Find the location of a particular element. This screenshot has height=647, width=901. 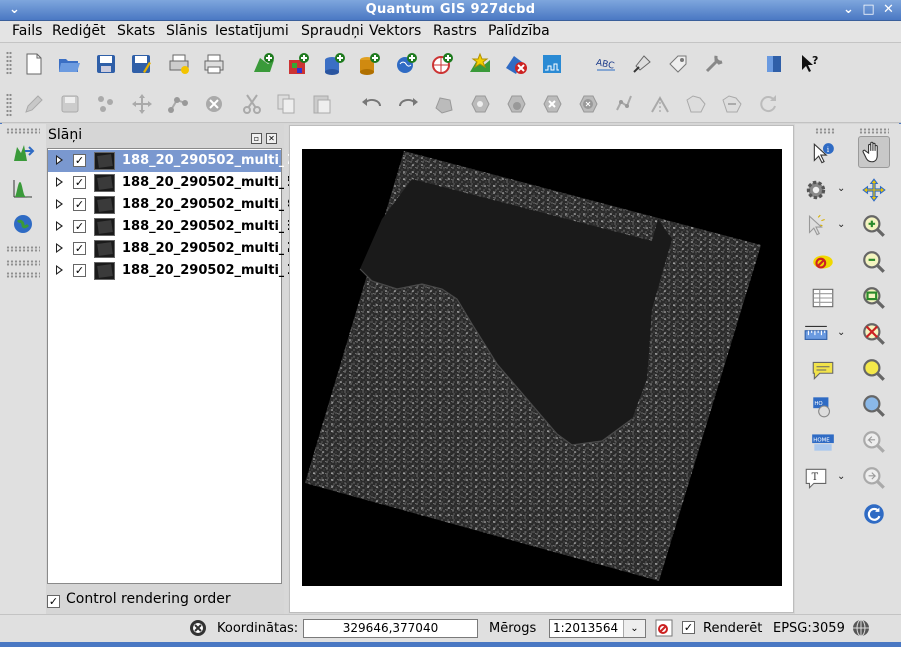

whats-this-button: ? is located at coordinates (810, 64).